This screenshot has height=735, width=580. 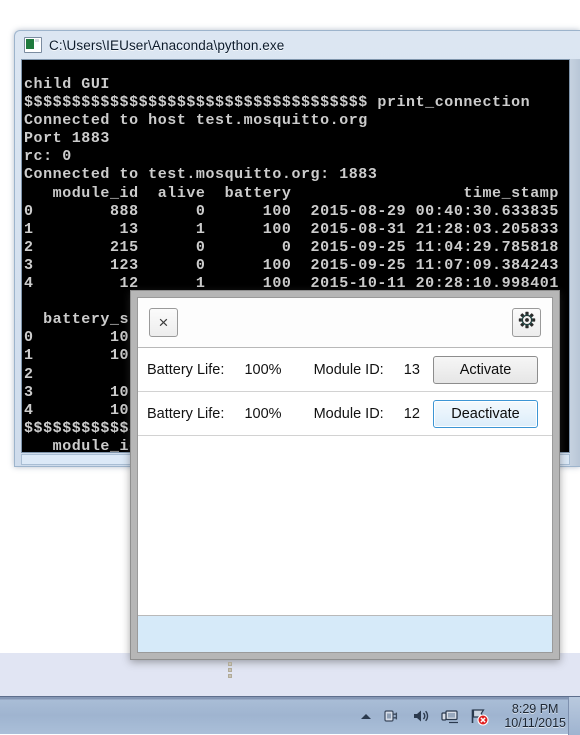 I want to click on power-plug-icon, so click(x=392, y=716).